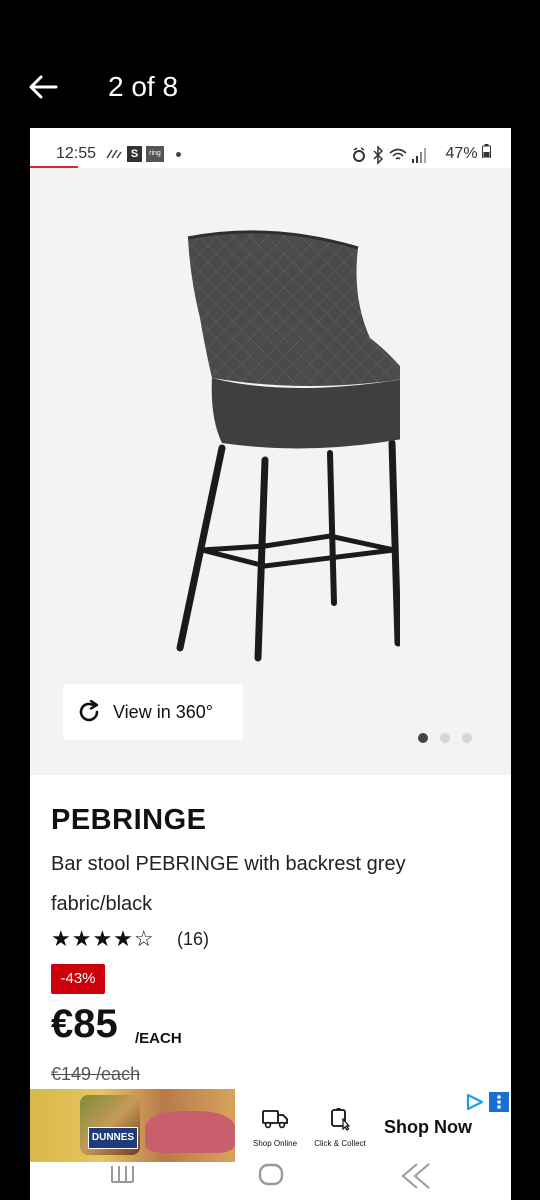  Describe the element at coordinates (275, 1119) in the screenshot. I see `delivery-van-icon` at that location.